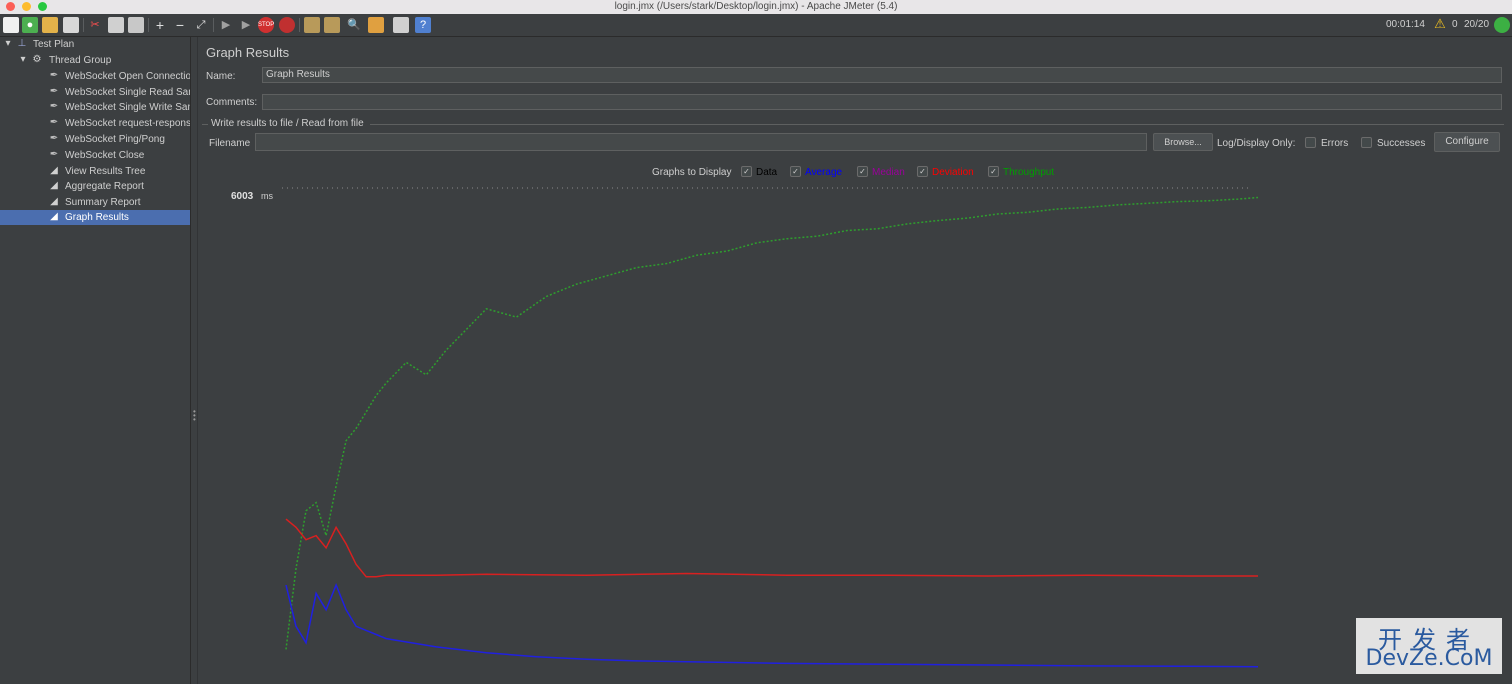  Describe the element at coordinates (136, 25) in the screenshot. I see `paste-icon` at that location.